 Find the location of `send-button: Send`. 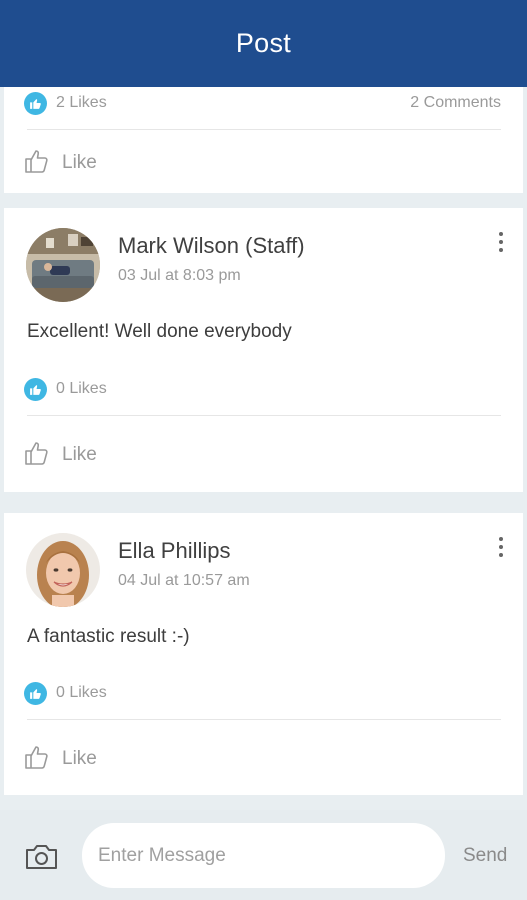

send-button: Send is located at coordinates (485, 856).